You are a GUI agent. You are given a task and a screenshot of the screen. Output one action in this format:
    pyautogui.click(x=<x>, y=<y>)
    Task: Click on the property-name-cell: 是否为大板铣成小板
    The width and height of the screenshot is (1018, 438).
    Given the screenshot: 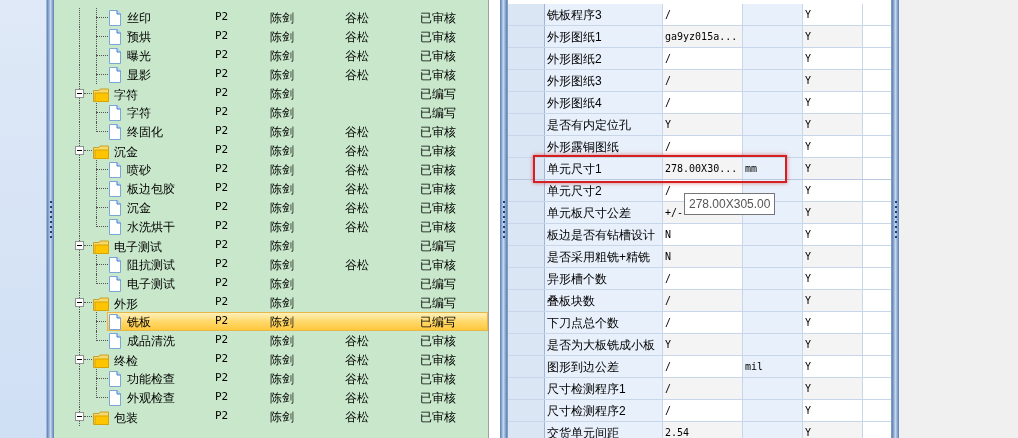 What is the action you would take?
    pyautogui.click(x=604, y=344)
    